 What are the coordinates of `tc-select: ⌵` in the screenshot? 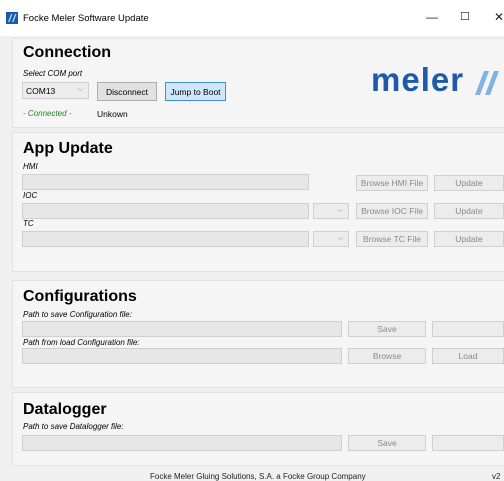 It's located at (331, 239).